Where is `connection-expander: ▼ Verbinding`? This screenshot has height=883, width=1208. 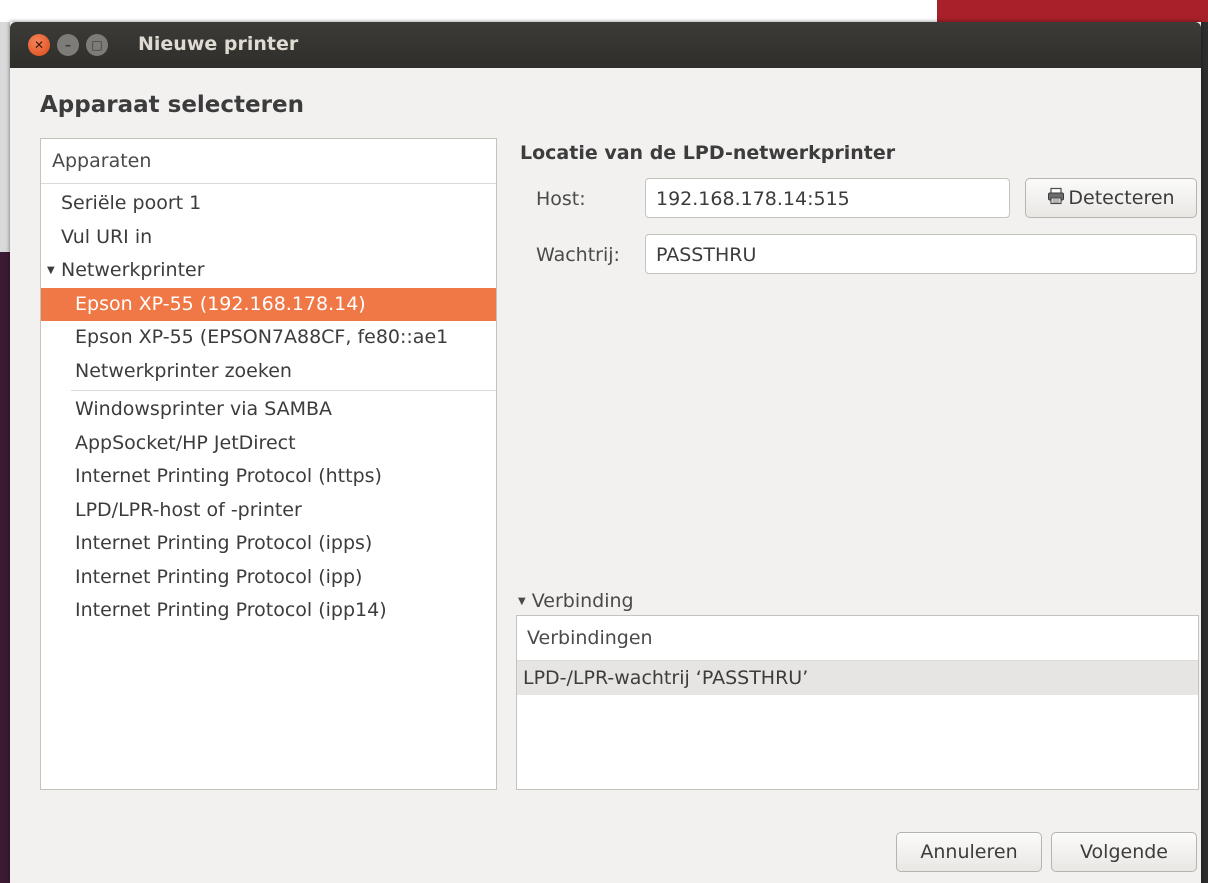 connection-expander: ▼ Verbinding is located at coordinates (576, 601).